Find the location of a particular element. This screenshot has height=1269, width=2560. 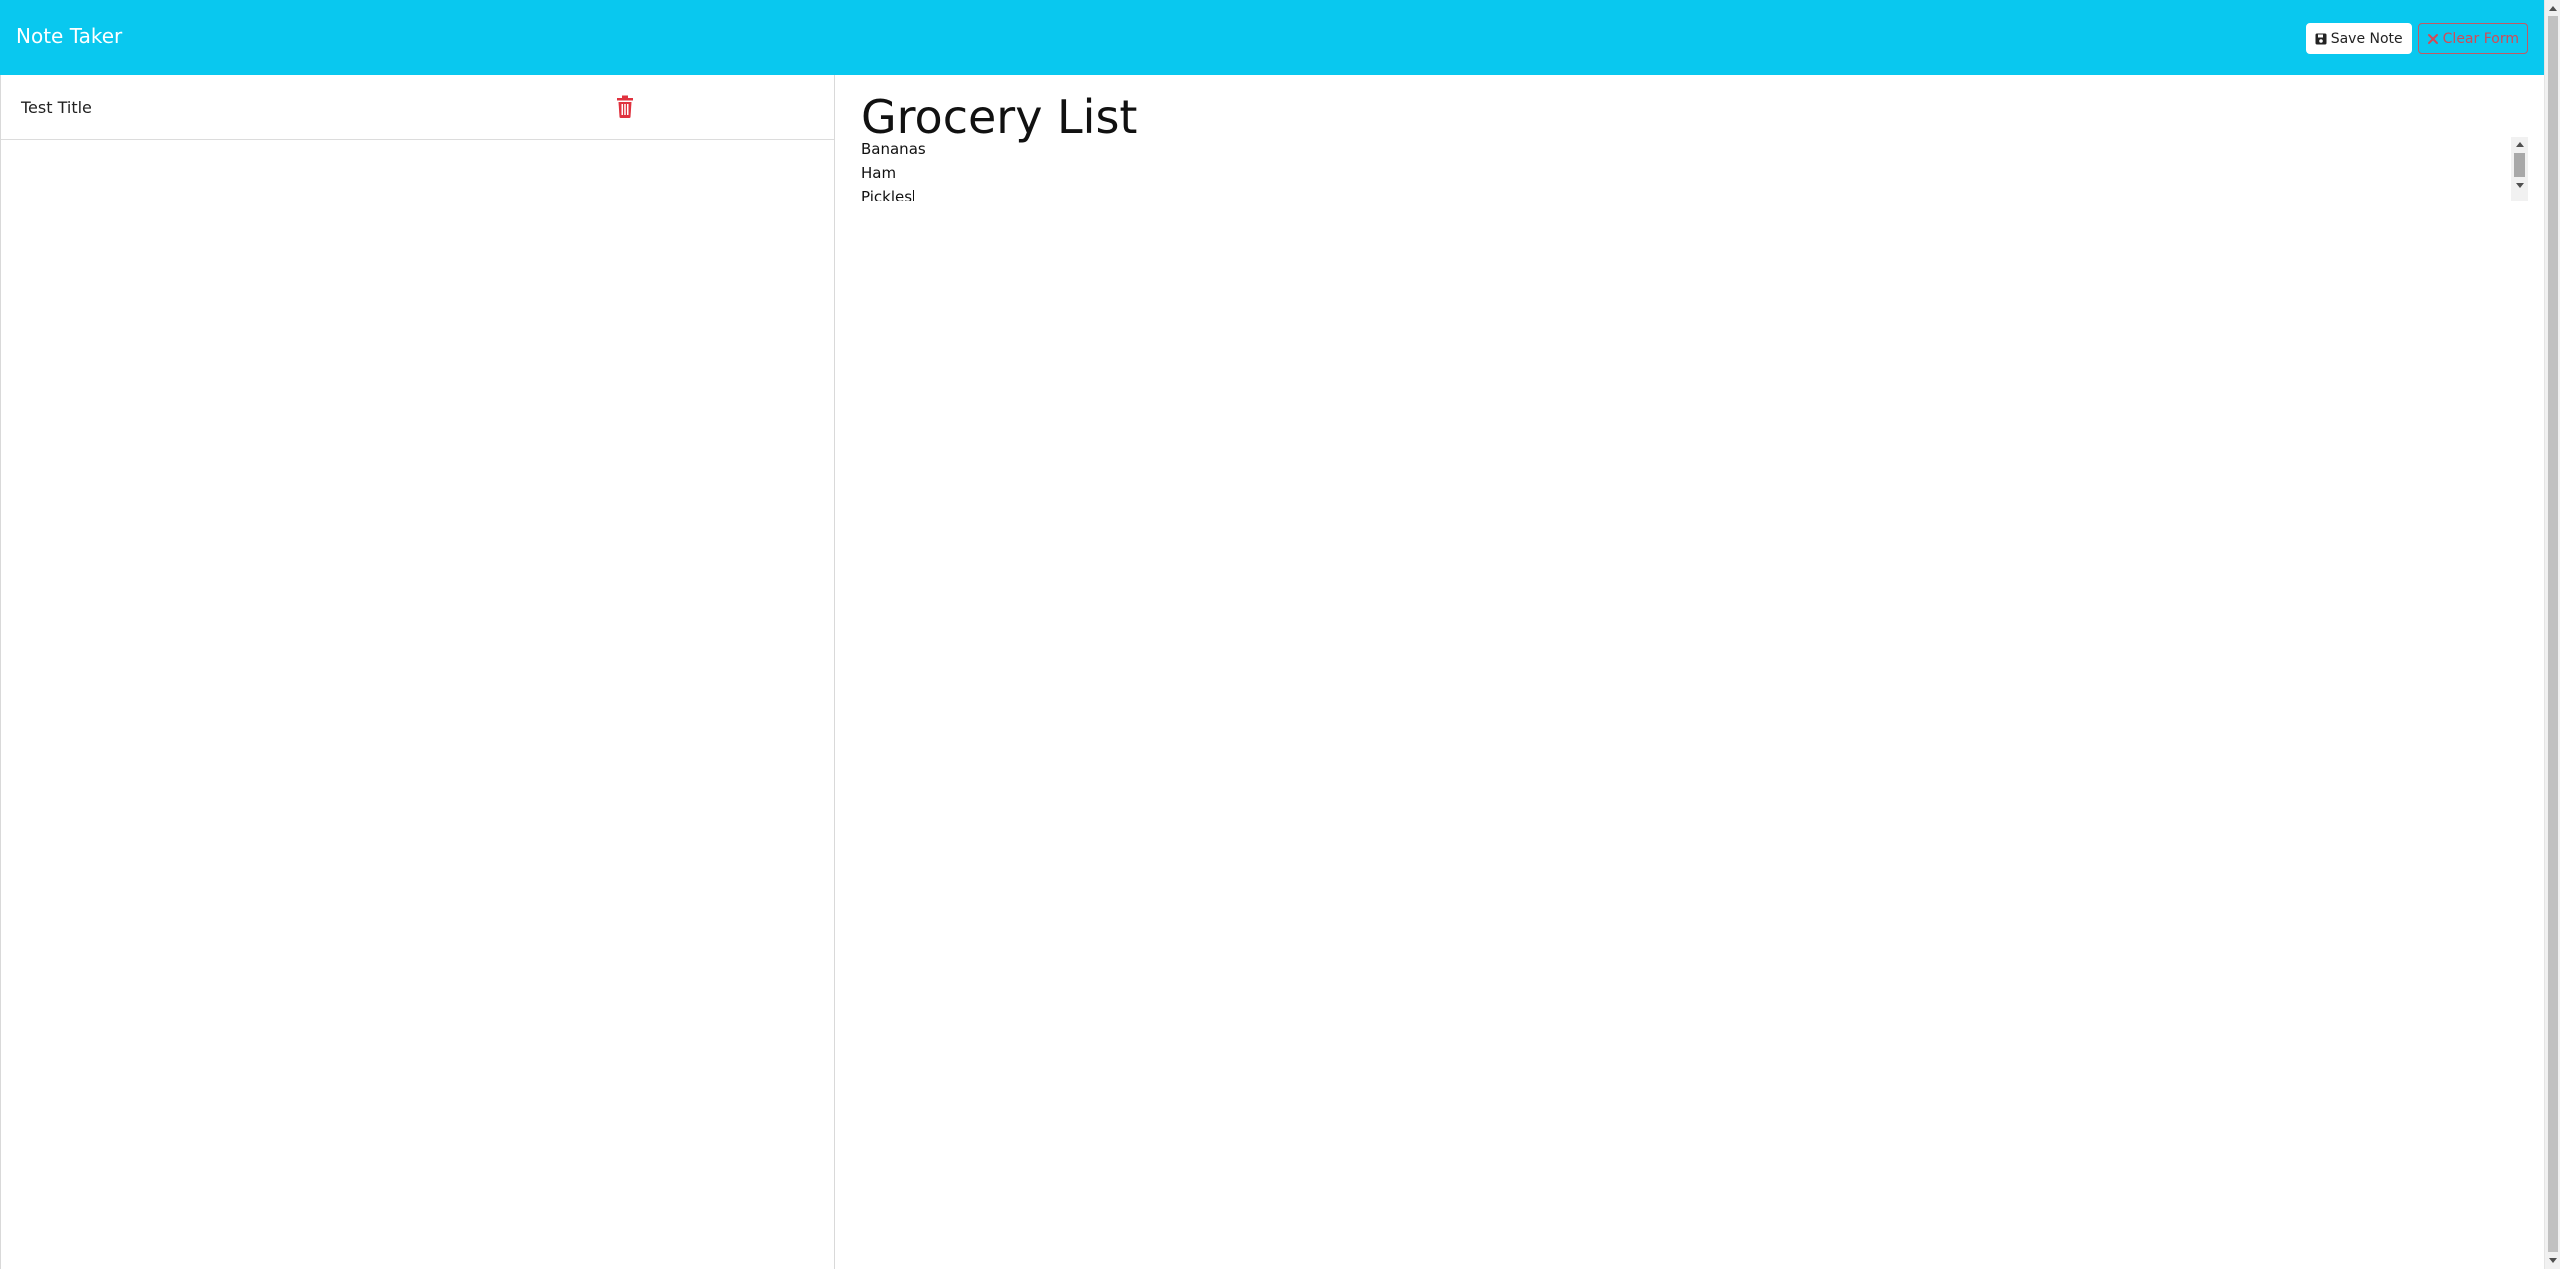

note-body-line: Ham is located at coordinates (879, 173).